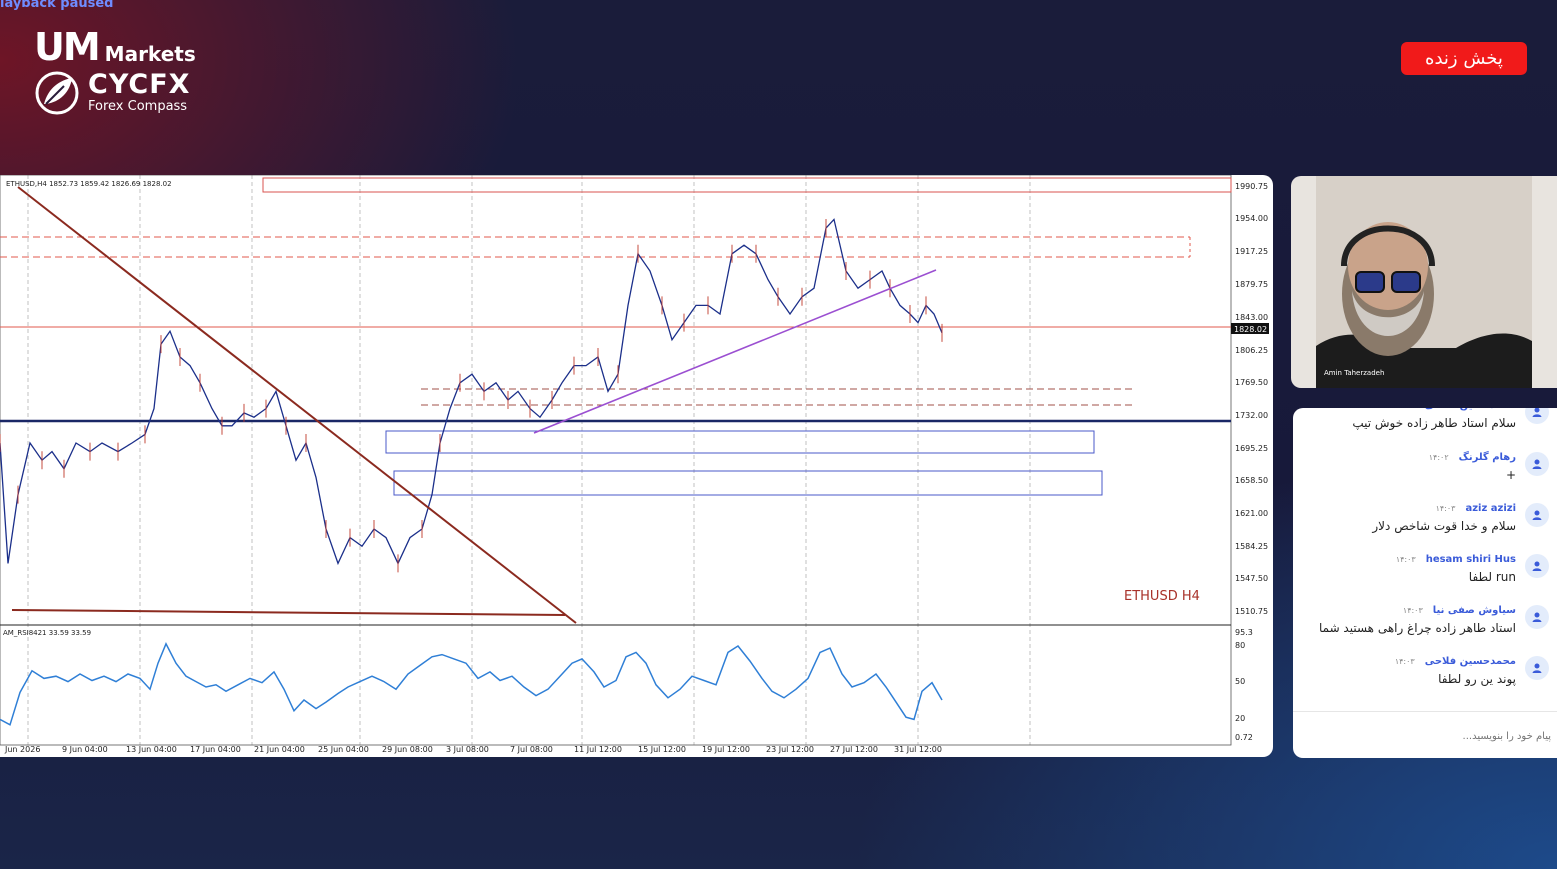  Describe the element at coordinates (67, 47) in the screenshot. I see `logo-um: UM` at that location.